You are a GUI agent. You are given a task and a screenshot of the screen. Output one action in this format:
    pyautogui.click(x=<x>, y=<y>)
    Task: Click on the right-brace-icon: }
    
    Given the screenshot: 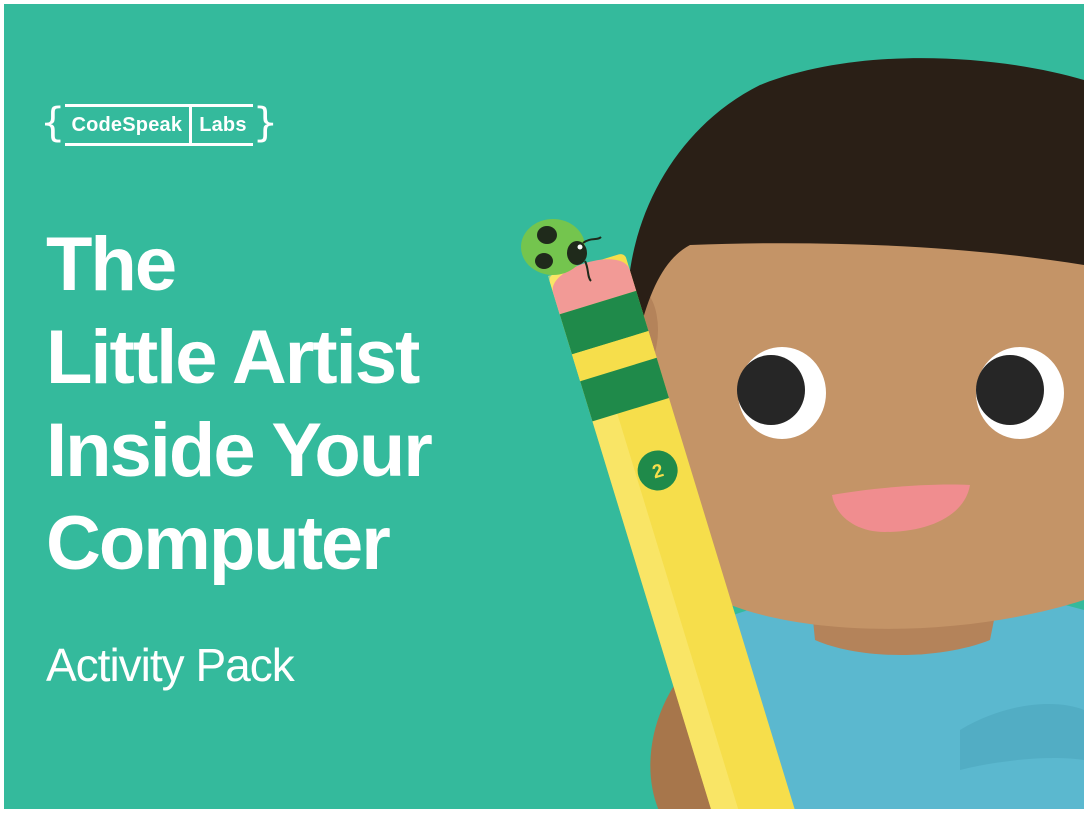 What is the action you would take?
    pyautogui.click(x=265, y=123)
    